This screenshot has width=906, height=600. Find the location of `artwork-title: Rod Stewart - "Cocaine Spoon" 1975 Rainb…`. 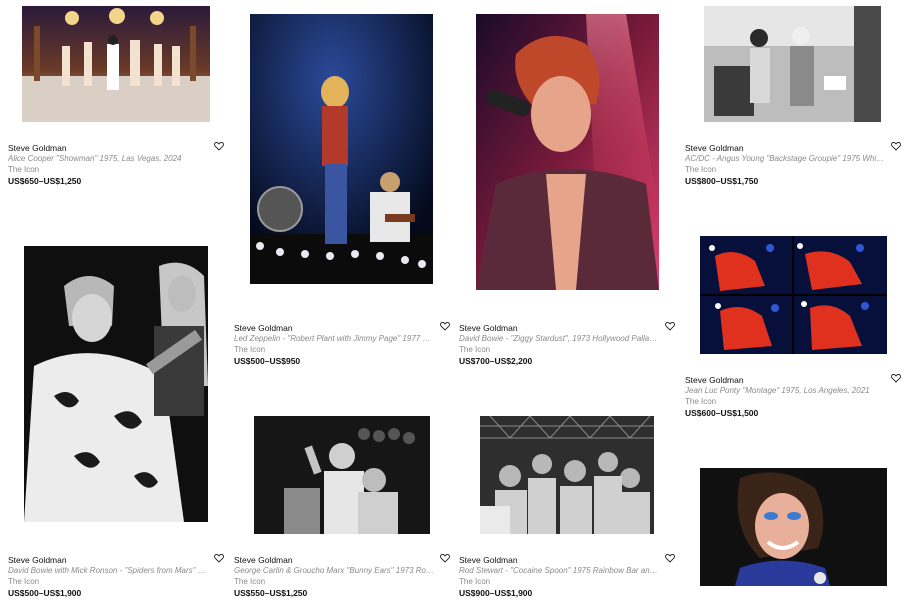

artwork-title: Rod Stewart - "Cocaine Spoon" 1975 Rainb… is located at coordinates (559, 570).